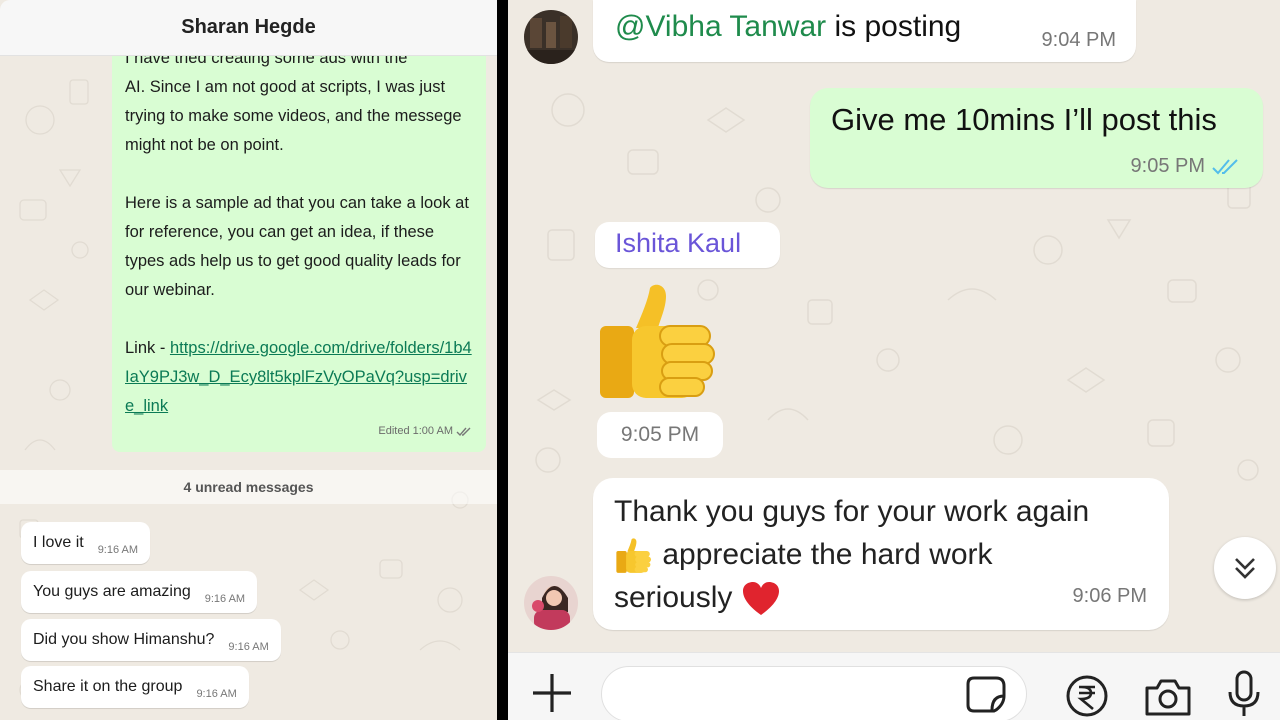  I want to click on scroll-to-bottom-button, so click(1245, 568).